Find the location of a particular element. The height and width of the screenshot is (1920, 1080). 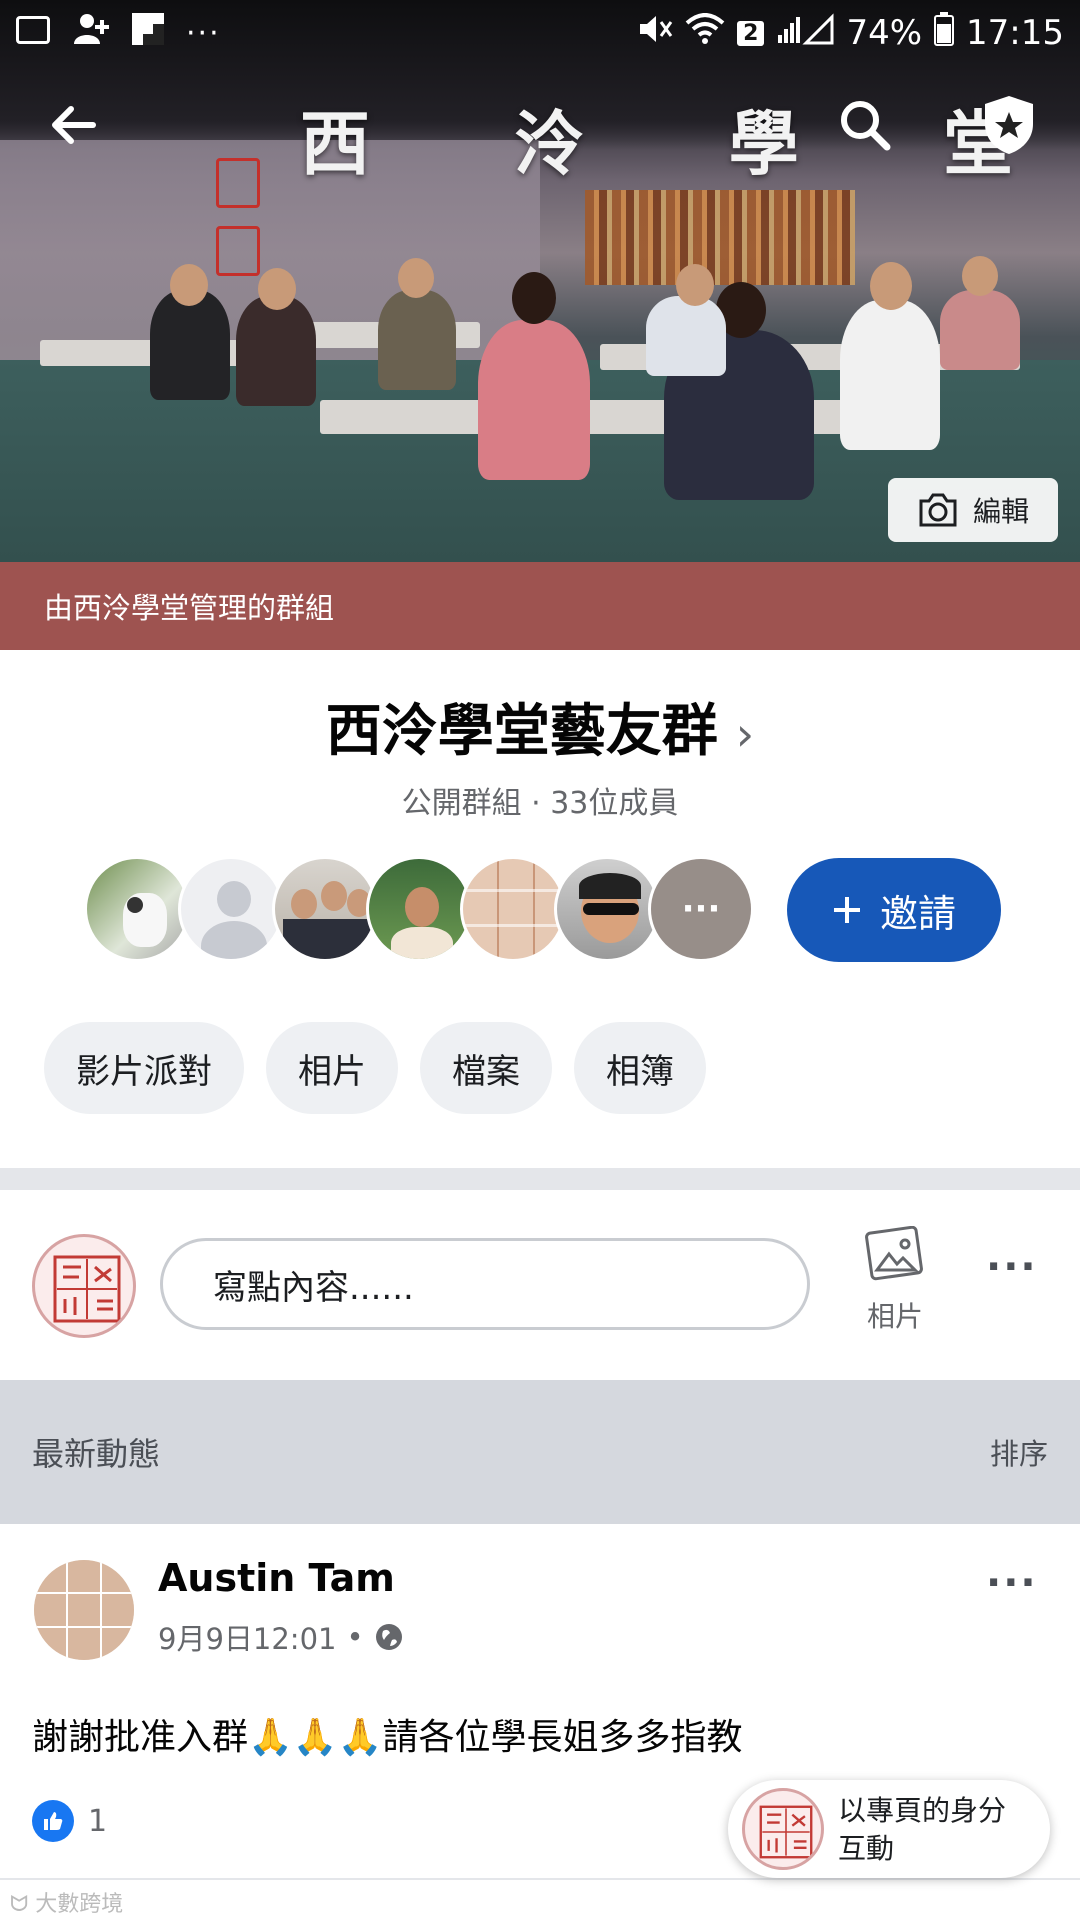

chevron-right-icon: › is located at coordinates (745, 734).